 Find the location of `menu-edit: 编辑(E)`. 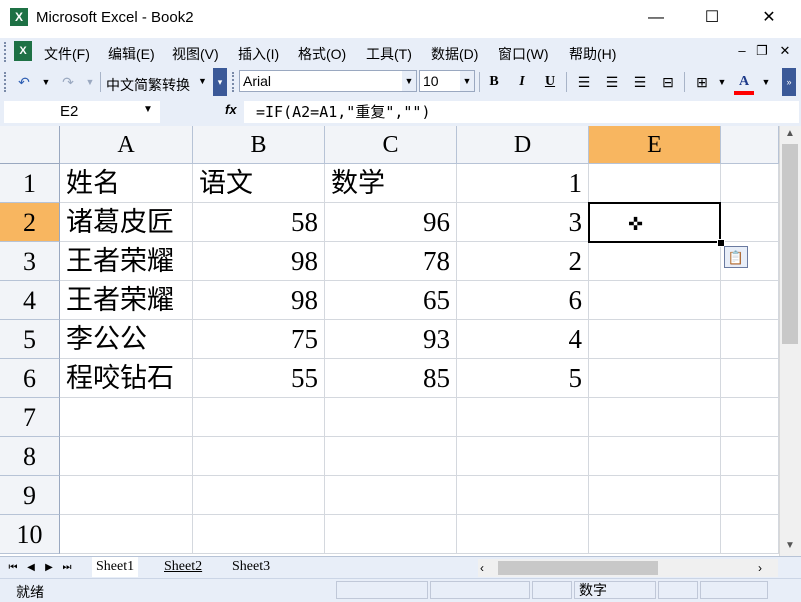

menu-edit: 编辑(E) is located at coordinates (131, 54).